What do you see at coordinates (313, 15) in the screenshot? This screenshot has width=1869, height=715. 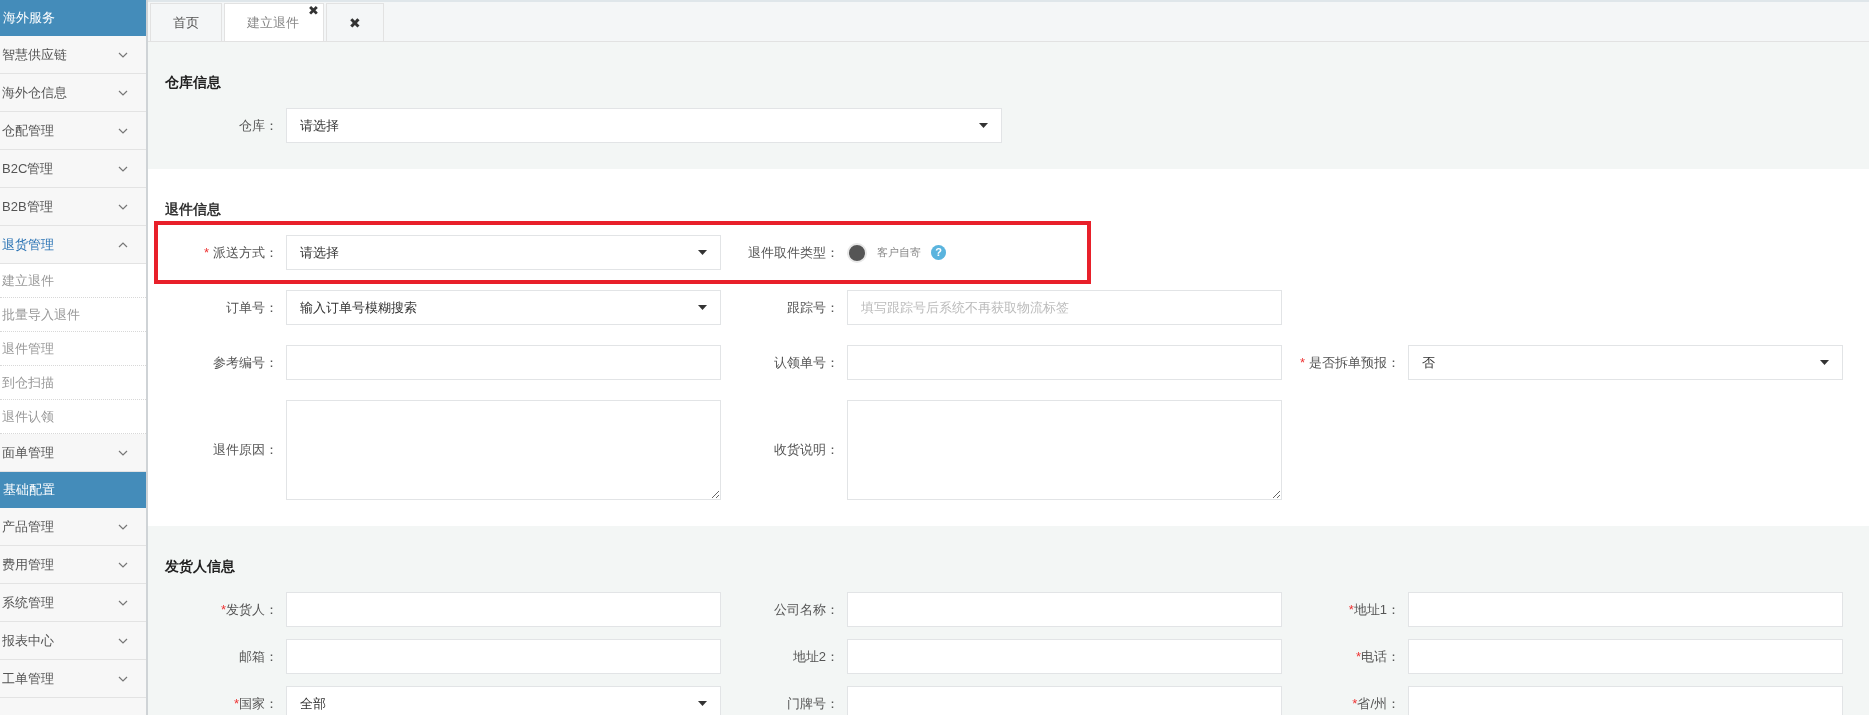 I see `close-icon: ✖` at bounding box center [313, 15].